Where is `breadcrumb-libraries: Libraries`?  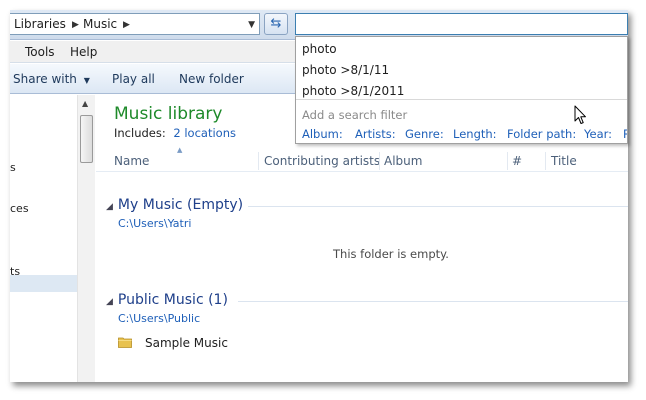 breadcrumb-libraries: Libraries is located at coordinates (40, 24).